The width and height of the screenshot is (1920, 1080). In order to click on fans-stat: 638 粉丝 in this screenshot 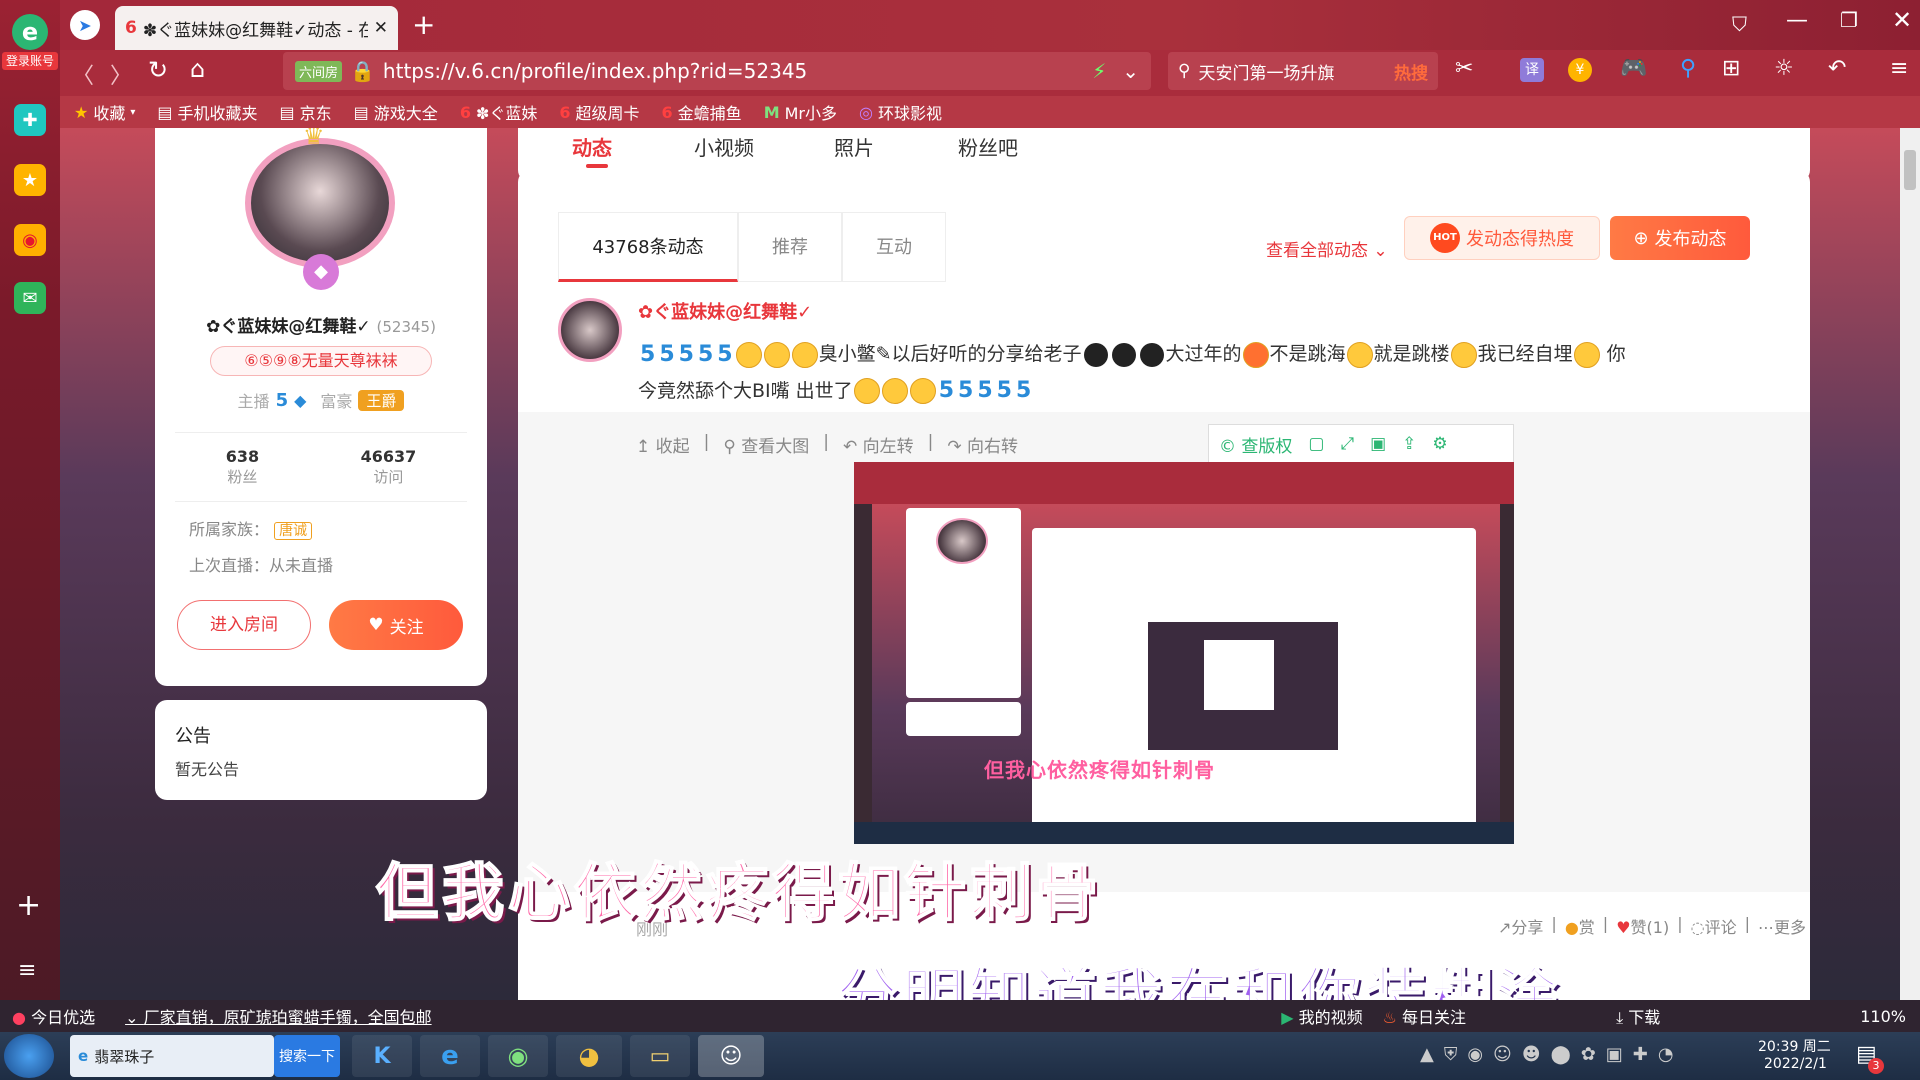, I will do `click(242, 467)`.